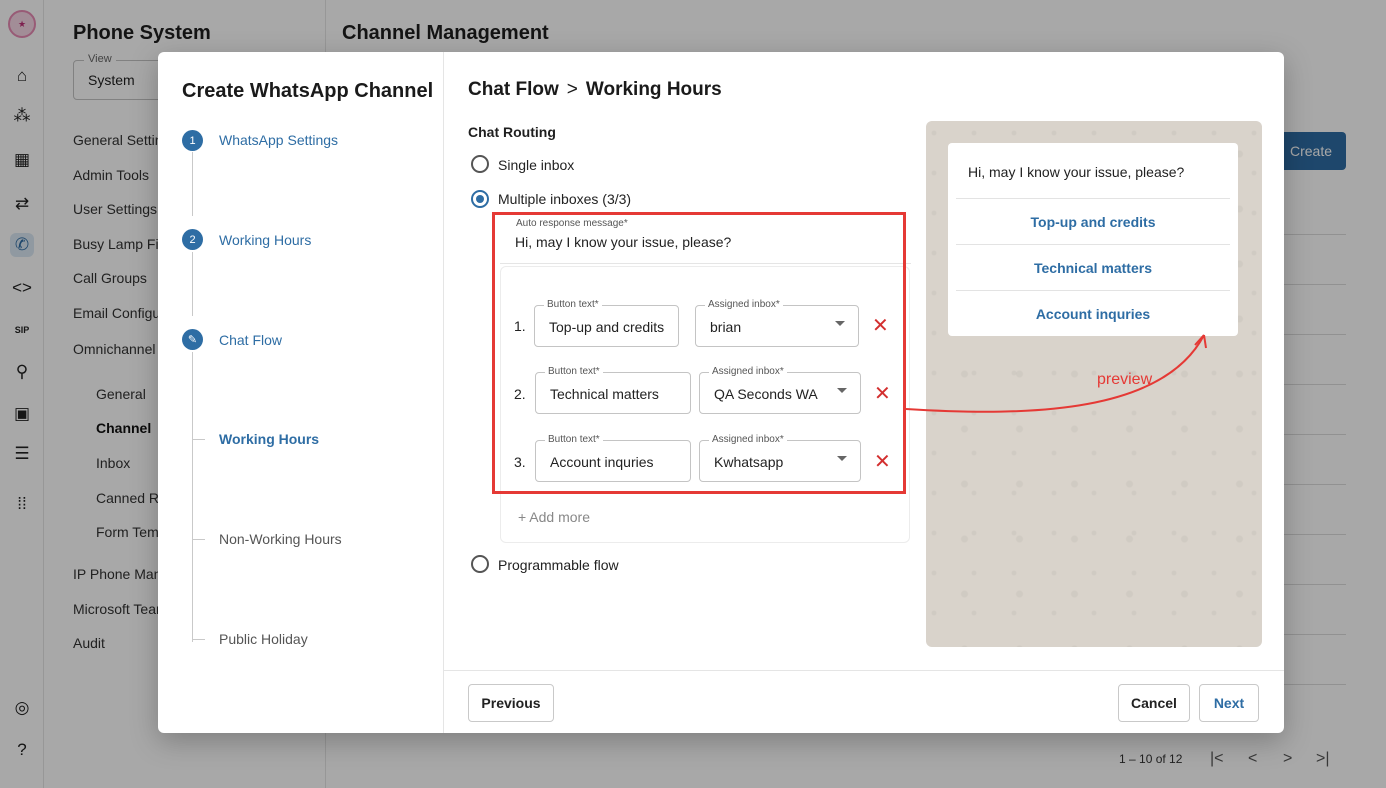  Describe the element at coordinates (512, 132) in the screenshot. I see `section-title: Chat Routing` at that location.